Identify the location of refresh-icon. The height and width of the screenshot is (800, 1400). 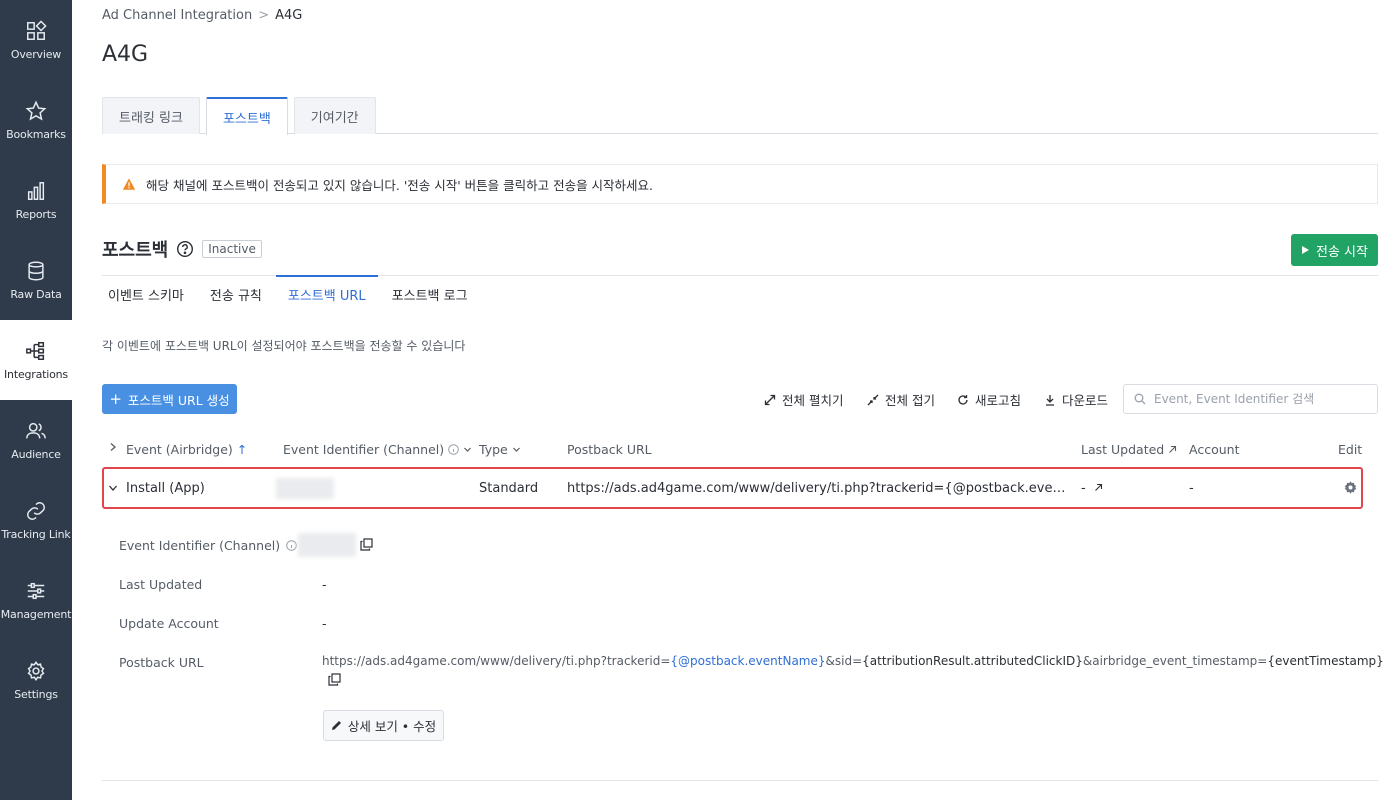
(963, 399).